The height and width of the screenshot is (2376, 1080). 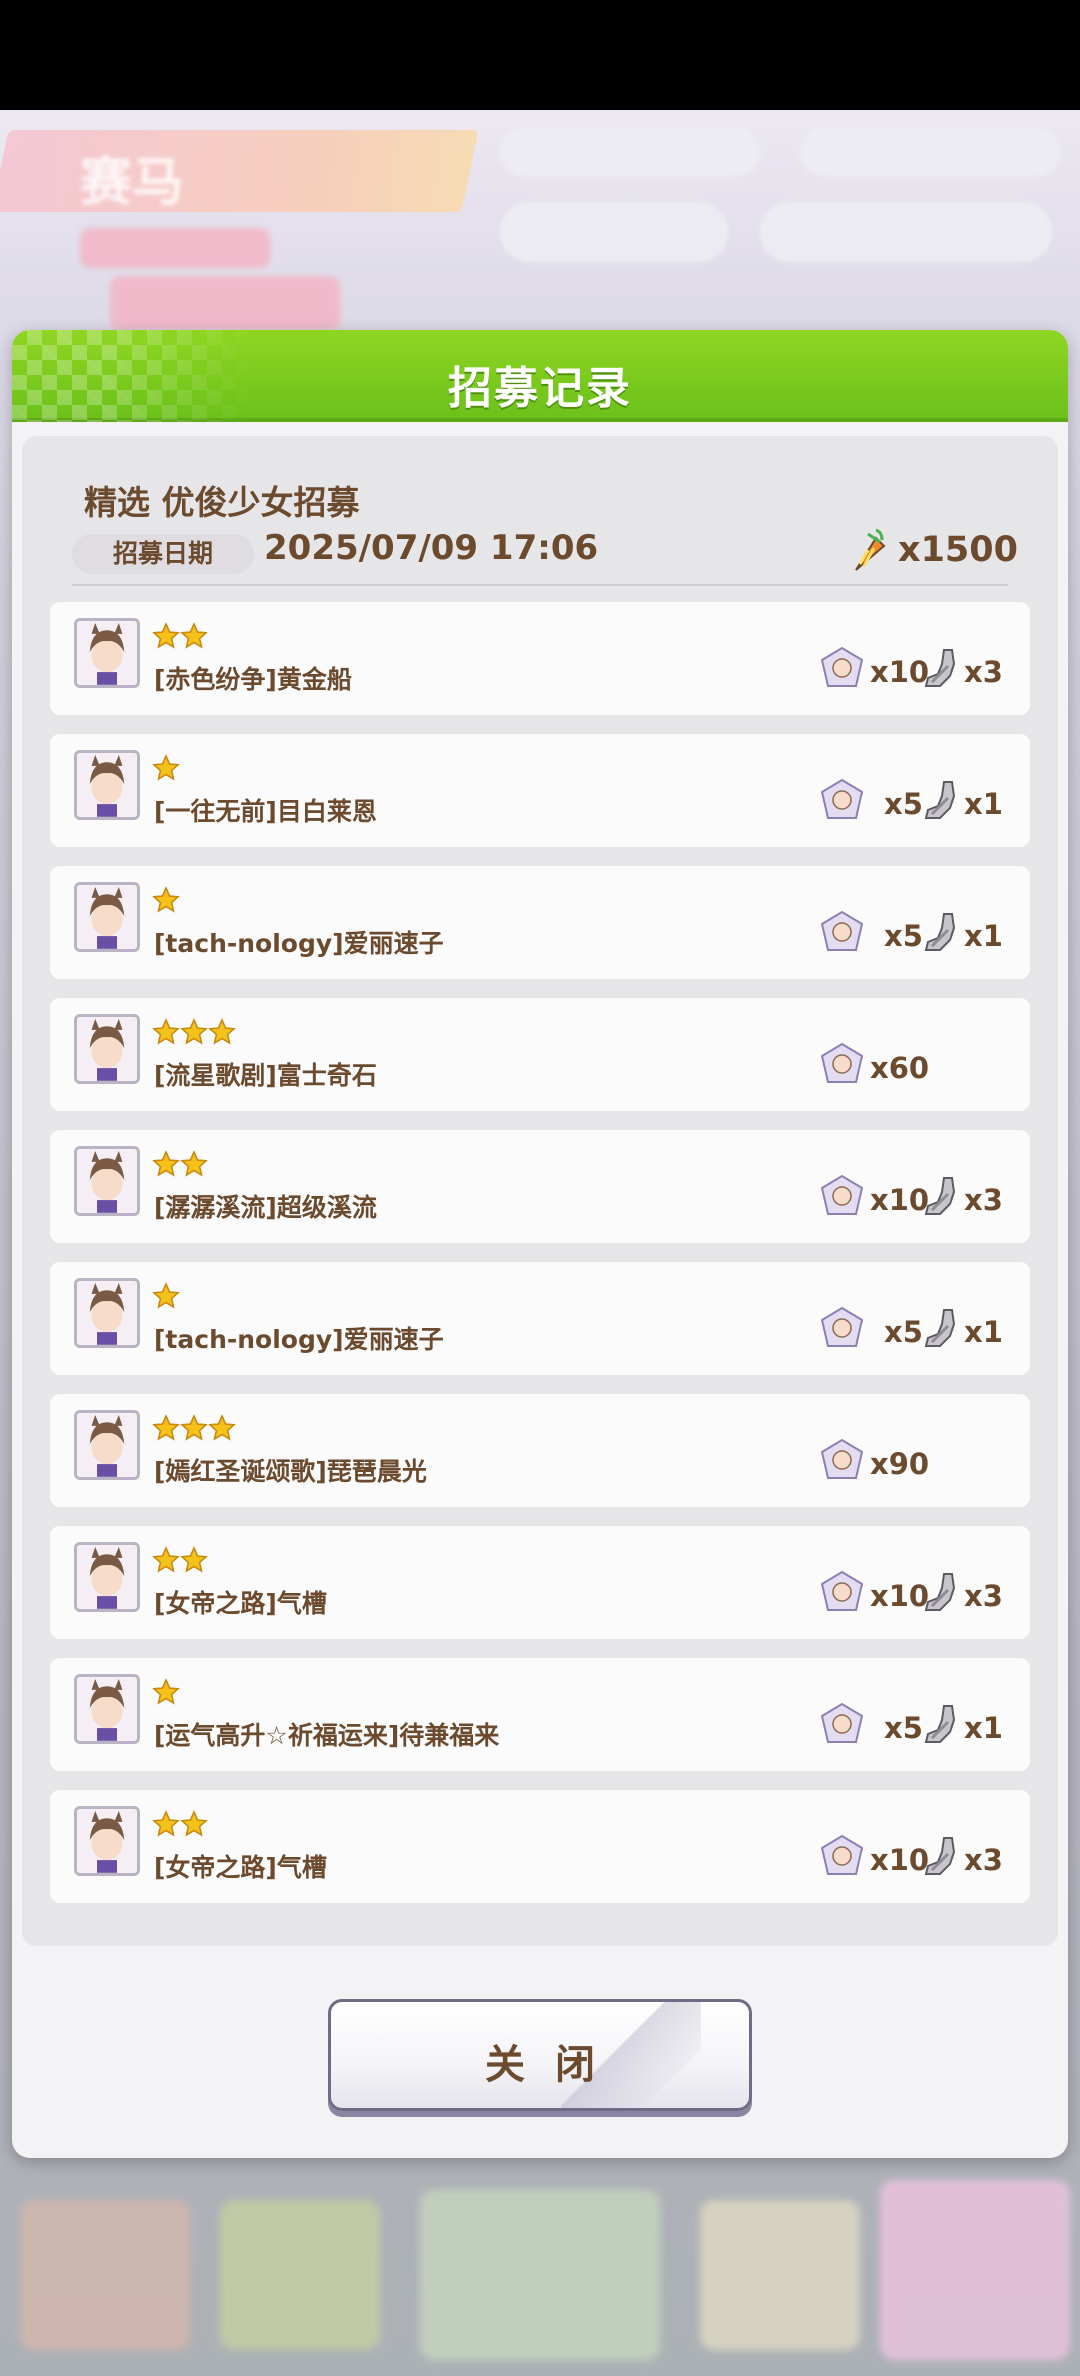 What do you see at coordinates (222, 502) in the screenshot?
I see `banner-name: 精选 优俊少女招募` at bounding box center [222, 502].